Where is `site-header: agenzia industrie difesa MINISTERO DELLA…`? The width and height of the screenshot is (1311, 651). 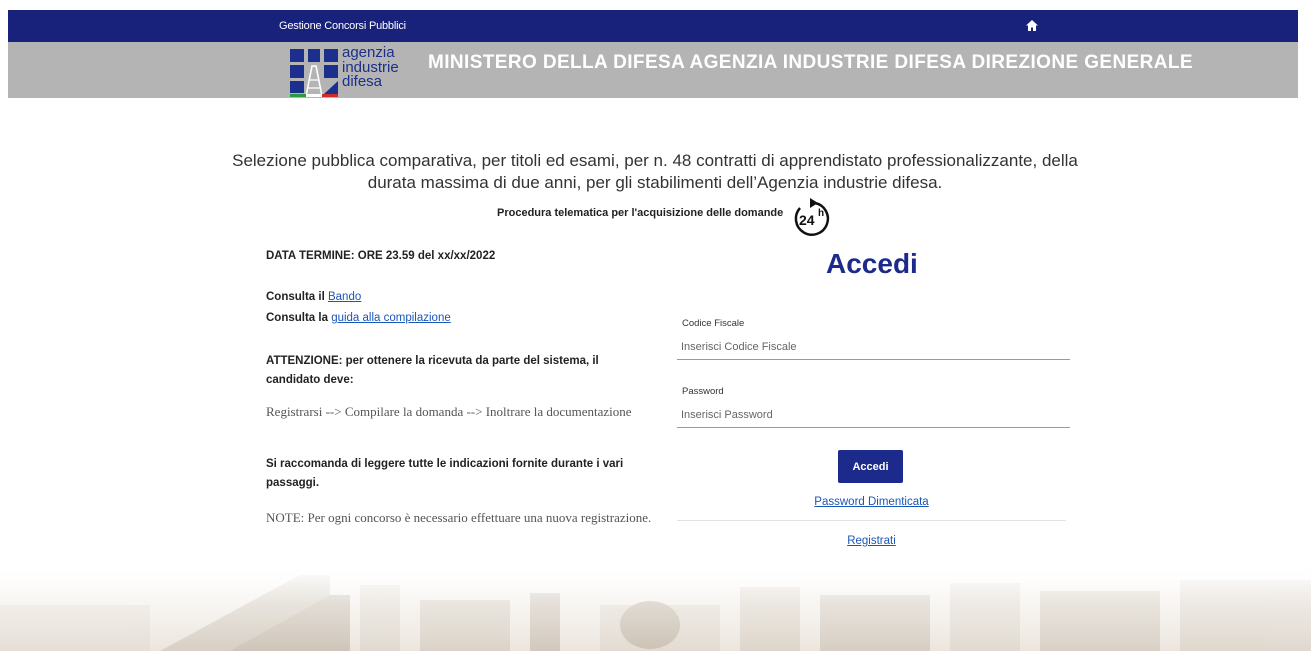
site-header: agenzia industrie difesa MINISTERO DELLA… is located at coordinates (653, 70).